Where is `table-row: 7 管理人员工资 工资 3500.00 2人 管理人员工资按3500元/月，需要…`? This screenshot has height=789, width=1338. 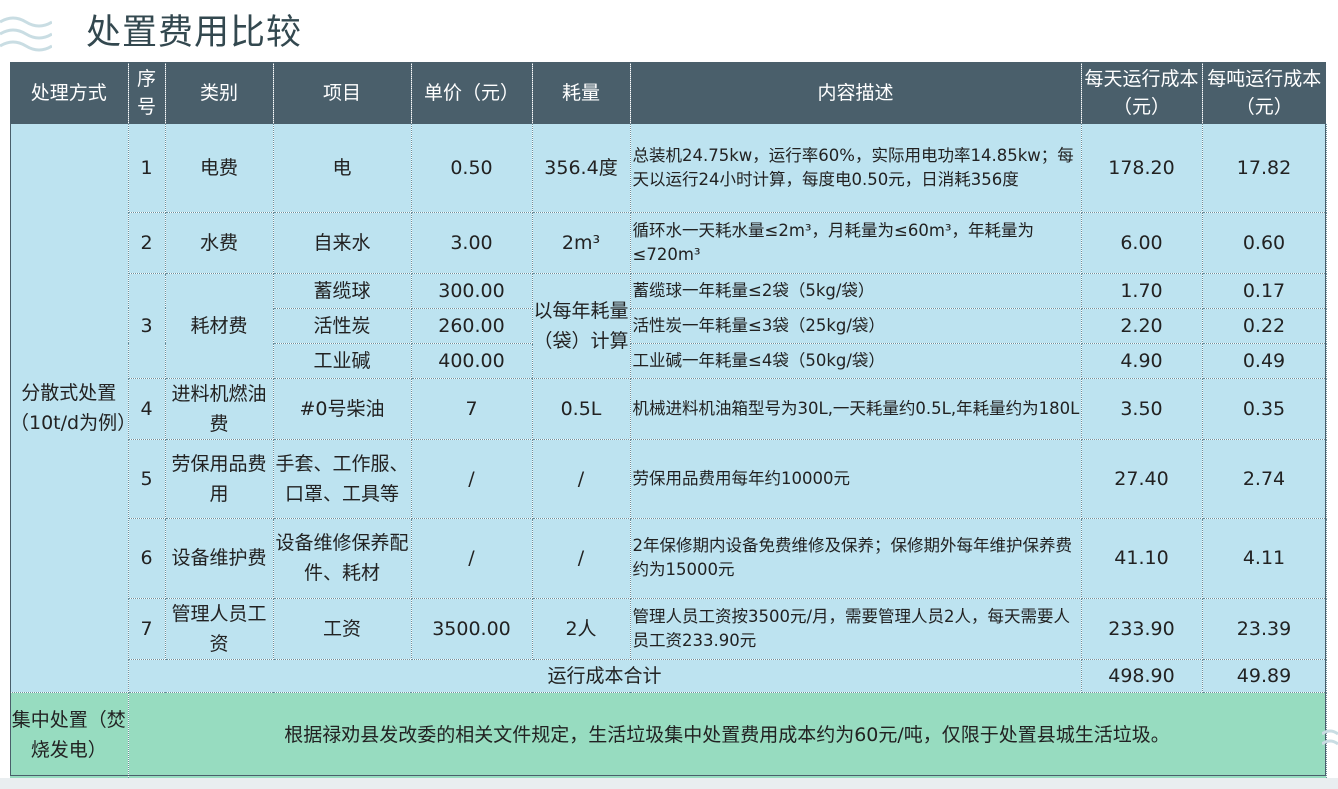 table-row: 7 管理人员工资 工资 3500.00 2人 管理人员工资按3500元/月，需要… is located at coordinates (668, 629).